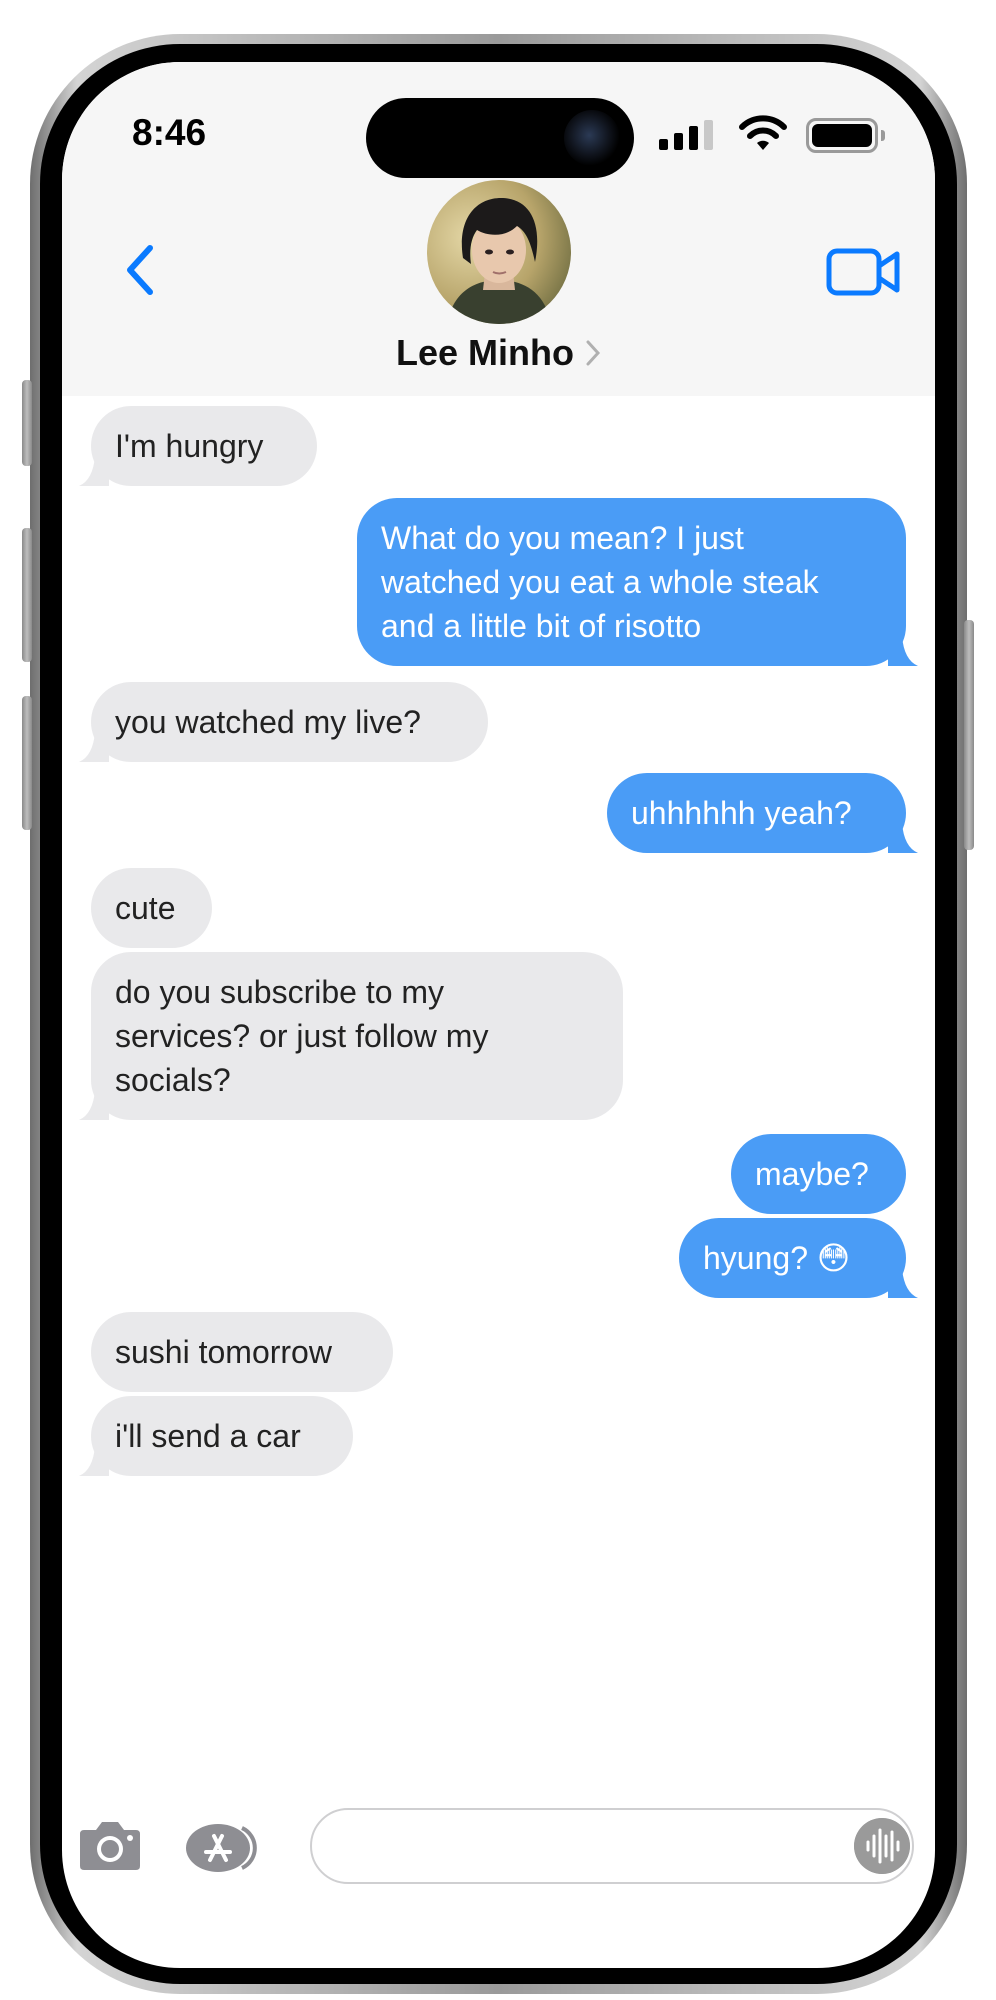  I want to click on received-message: i'll send a car, so click(216, 1436).